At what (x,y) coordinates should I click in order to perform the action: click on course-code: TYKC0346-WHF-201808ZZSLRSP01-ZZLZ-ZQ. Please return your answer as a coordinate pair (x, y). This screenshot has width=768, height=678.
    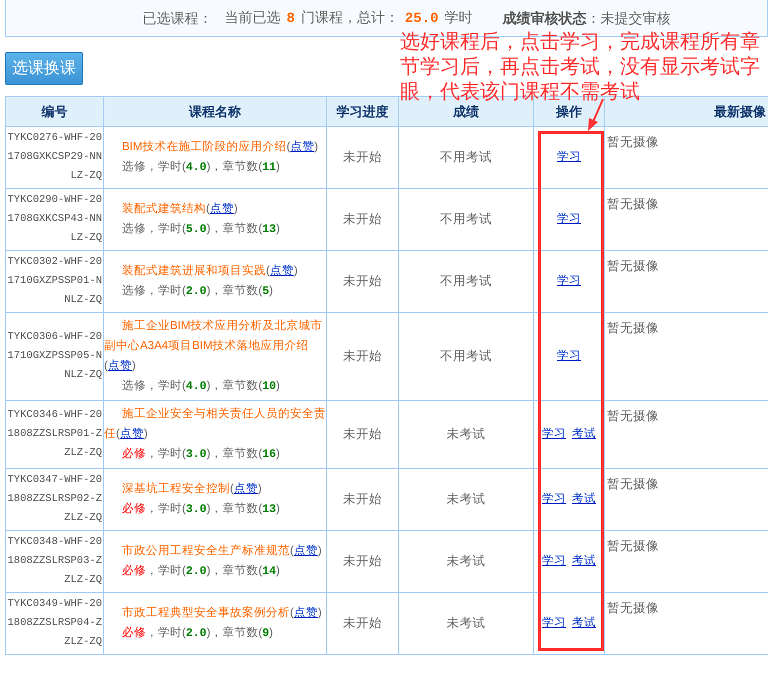
    Looking at the image, I should click on (55, 434).